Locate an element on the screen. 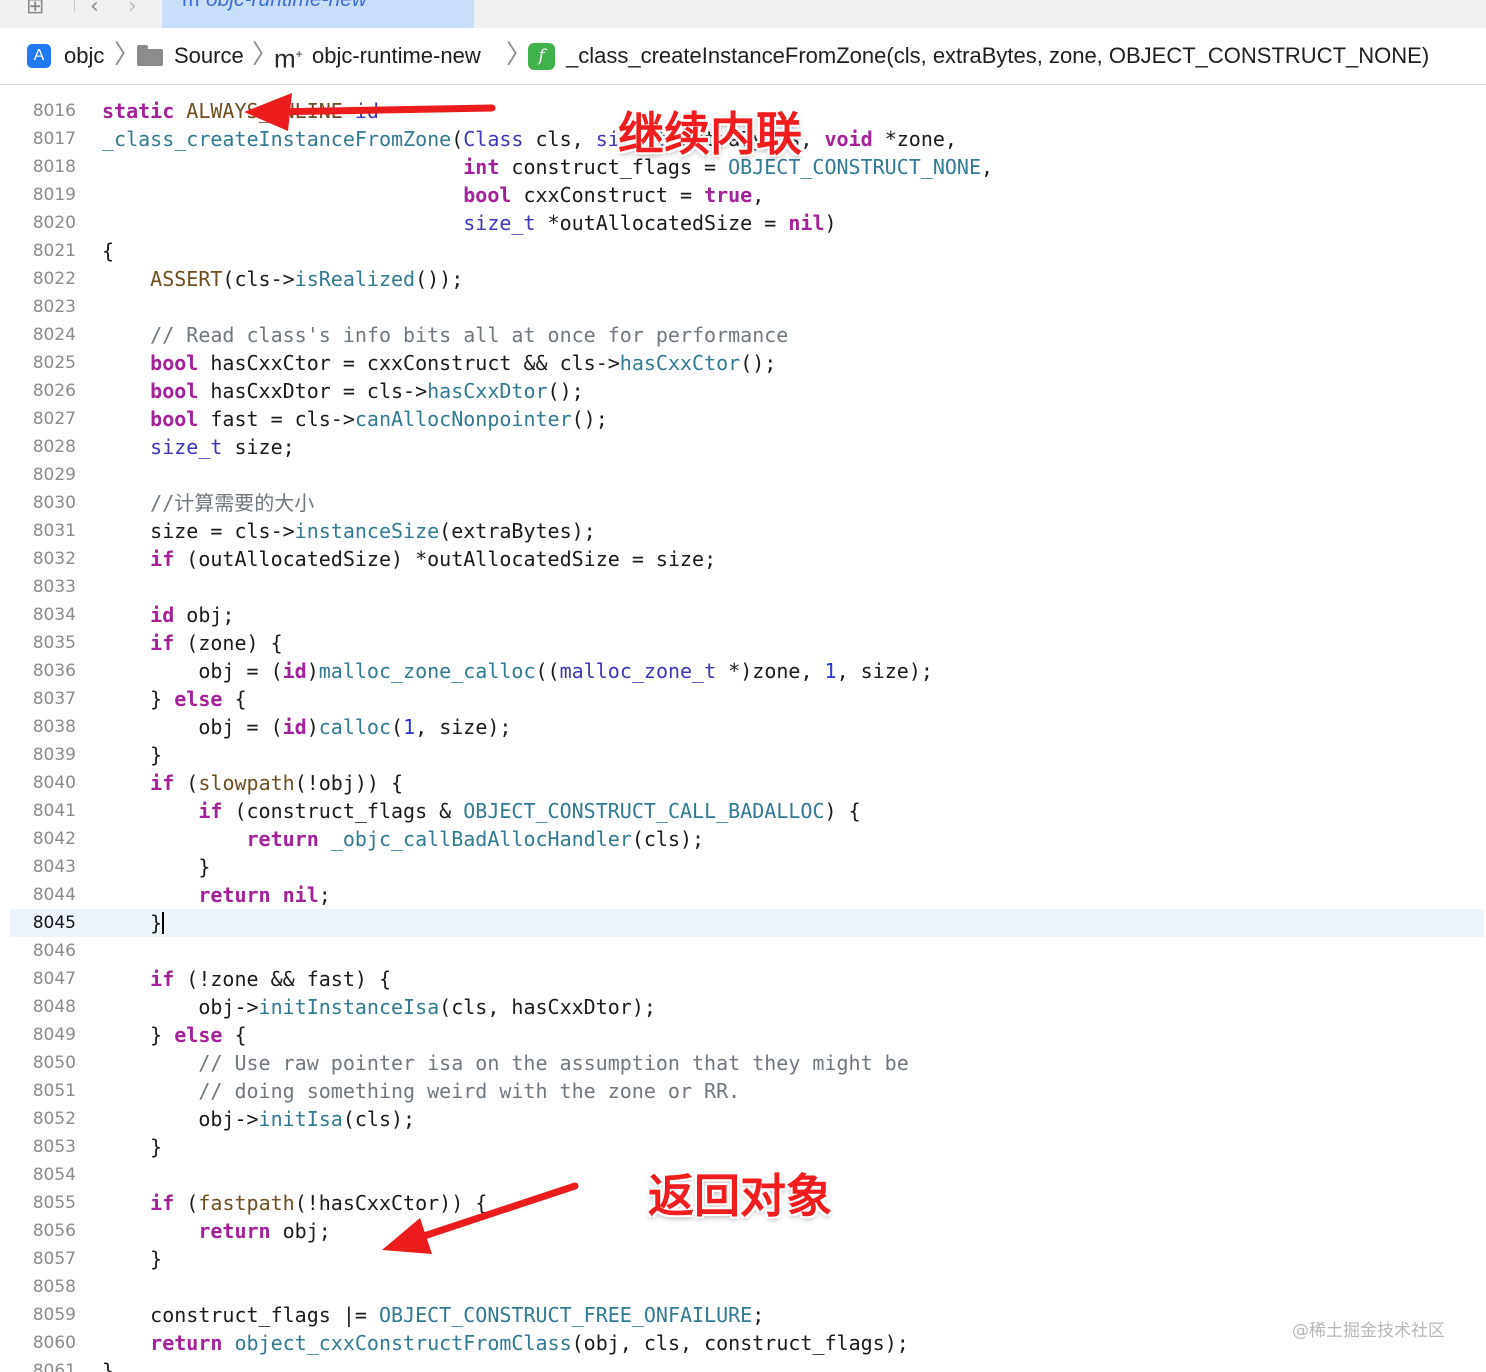 This screenshot has height=1372, width=1486. line-number: 8038 is located at coordinates (43, 727).